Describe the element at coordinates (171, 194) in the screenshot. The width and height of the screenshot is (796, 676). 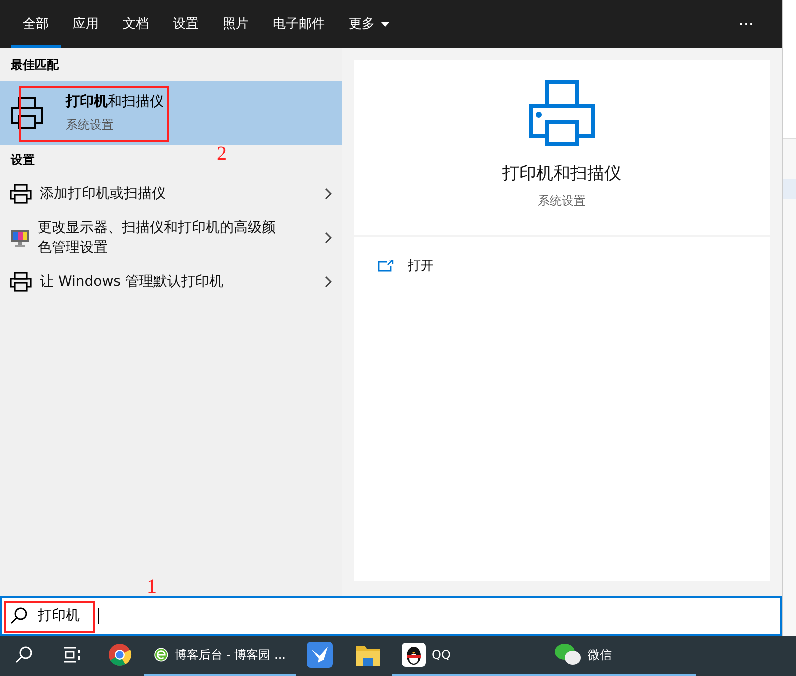
I see `settings-result: 添加打印机或扫描仪` at that location.